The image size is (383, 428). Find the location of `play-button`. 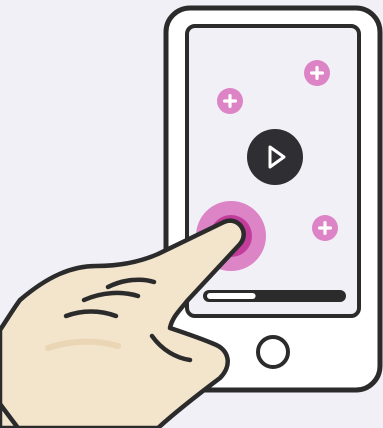

play-button is located at coordinates (275, 157).